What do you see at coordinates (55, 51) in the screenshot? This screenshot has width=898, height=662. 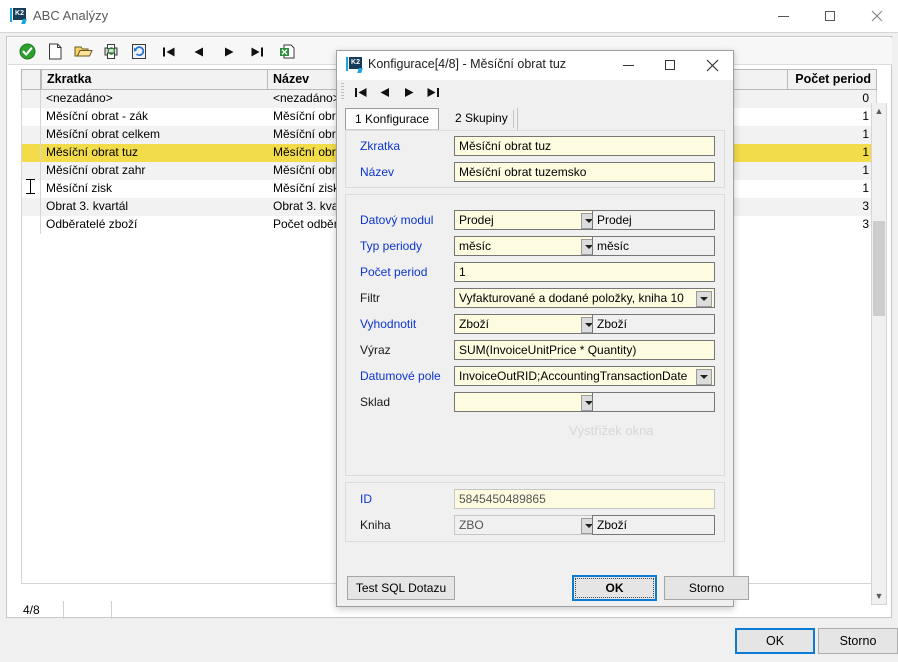 I see `new-document-icon` at bounding box center [55, 51].